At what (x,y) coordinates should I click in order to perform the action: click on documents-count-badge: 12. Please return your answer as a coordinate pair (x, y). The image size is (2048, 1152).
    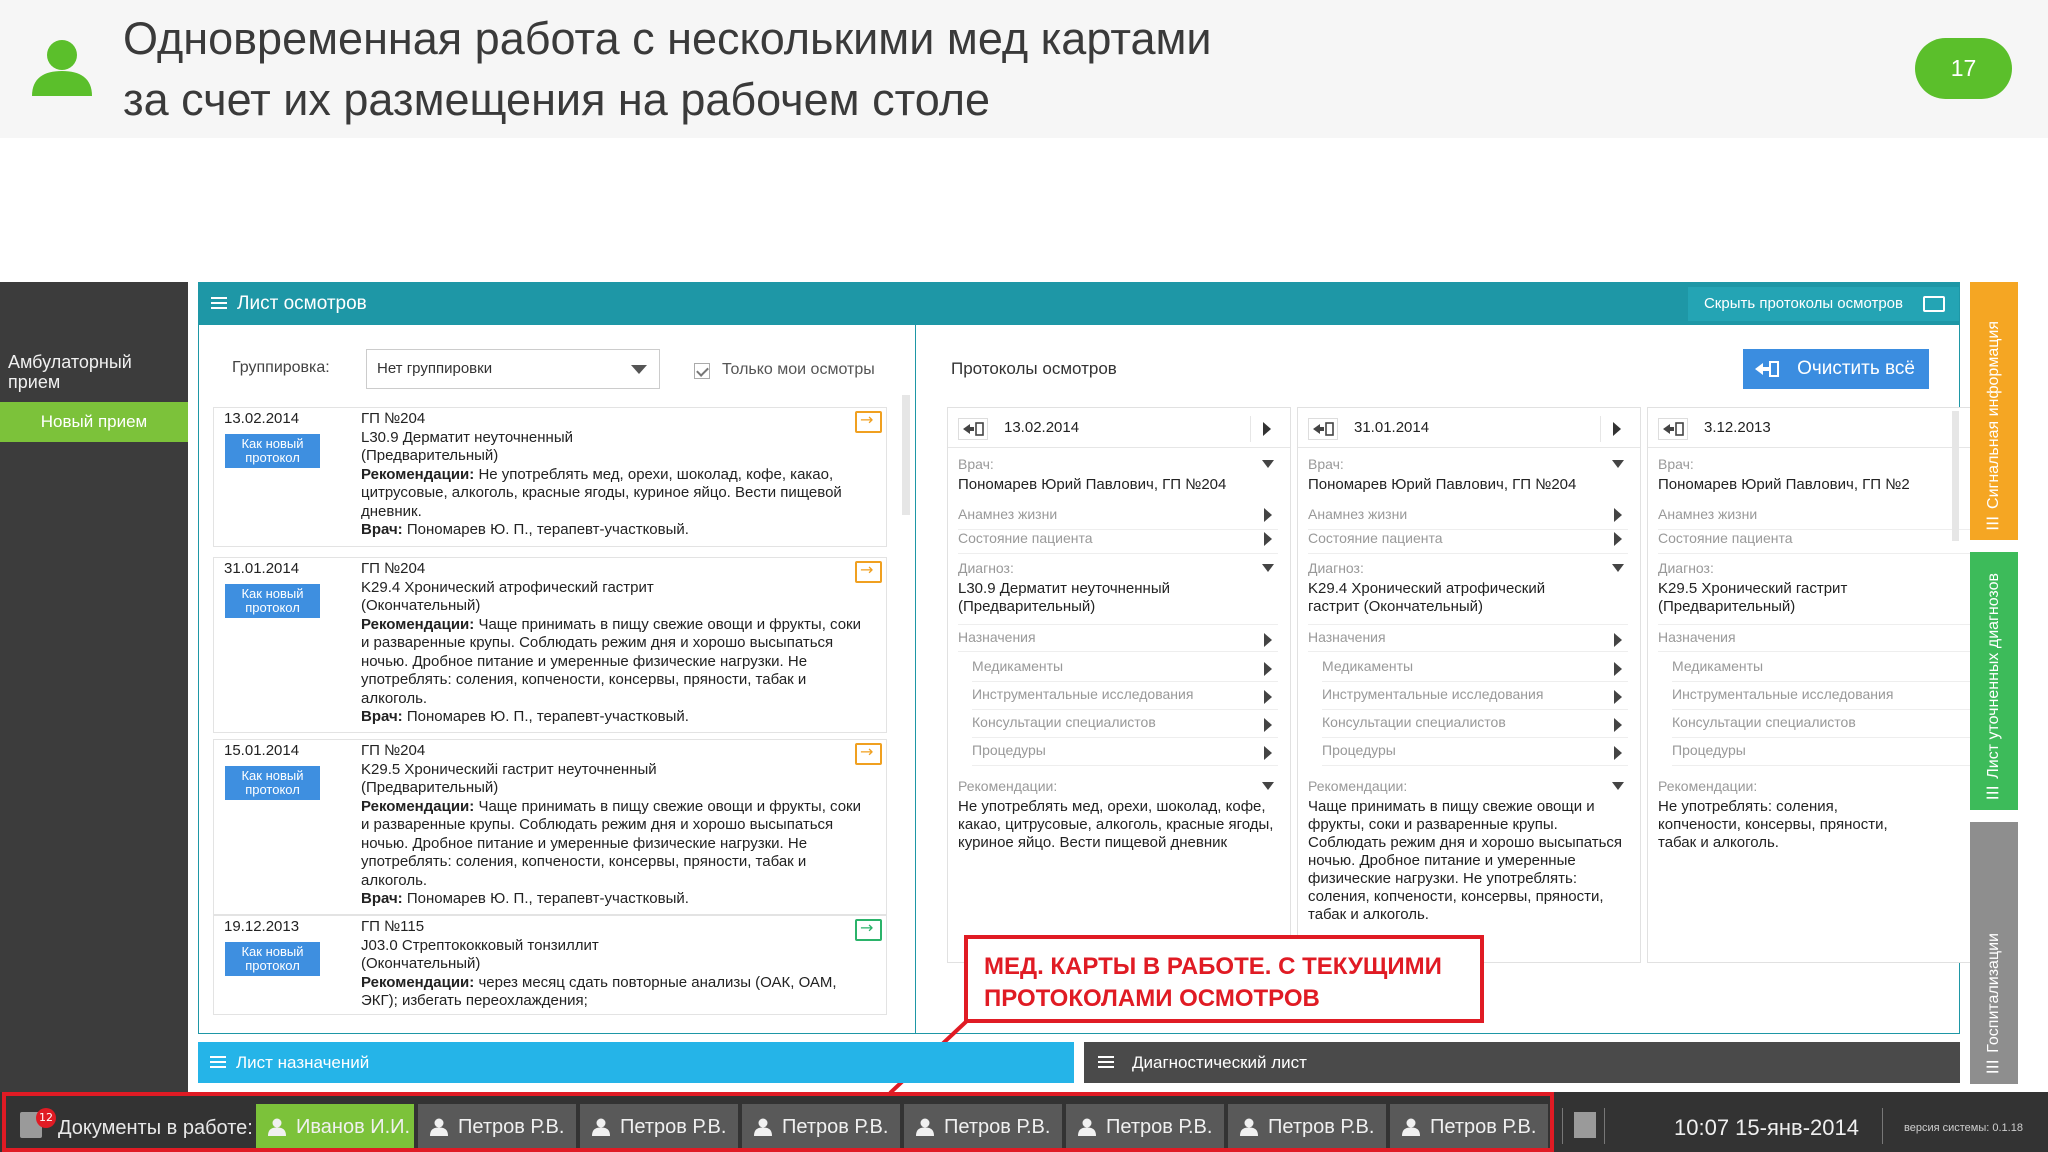
    Looking at the image, I should click on (46, 1118).